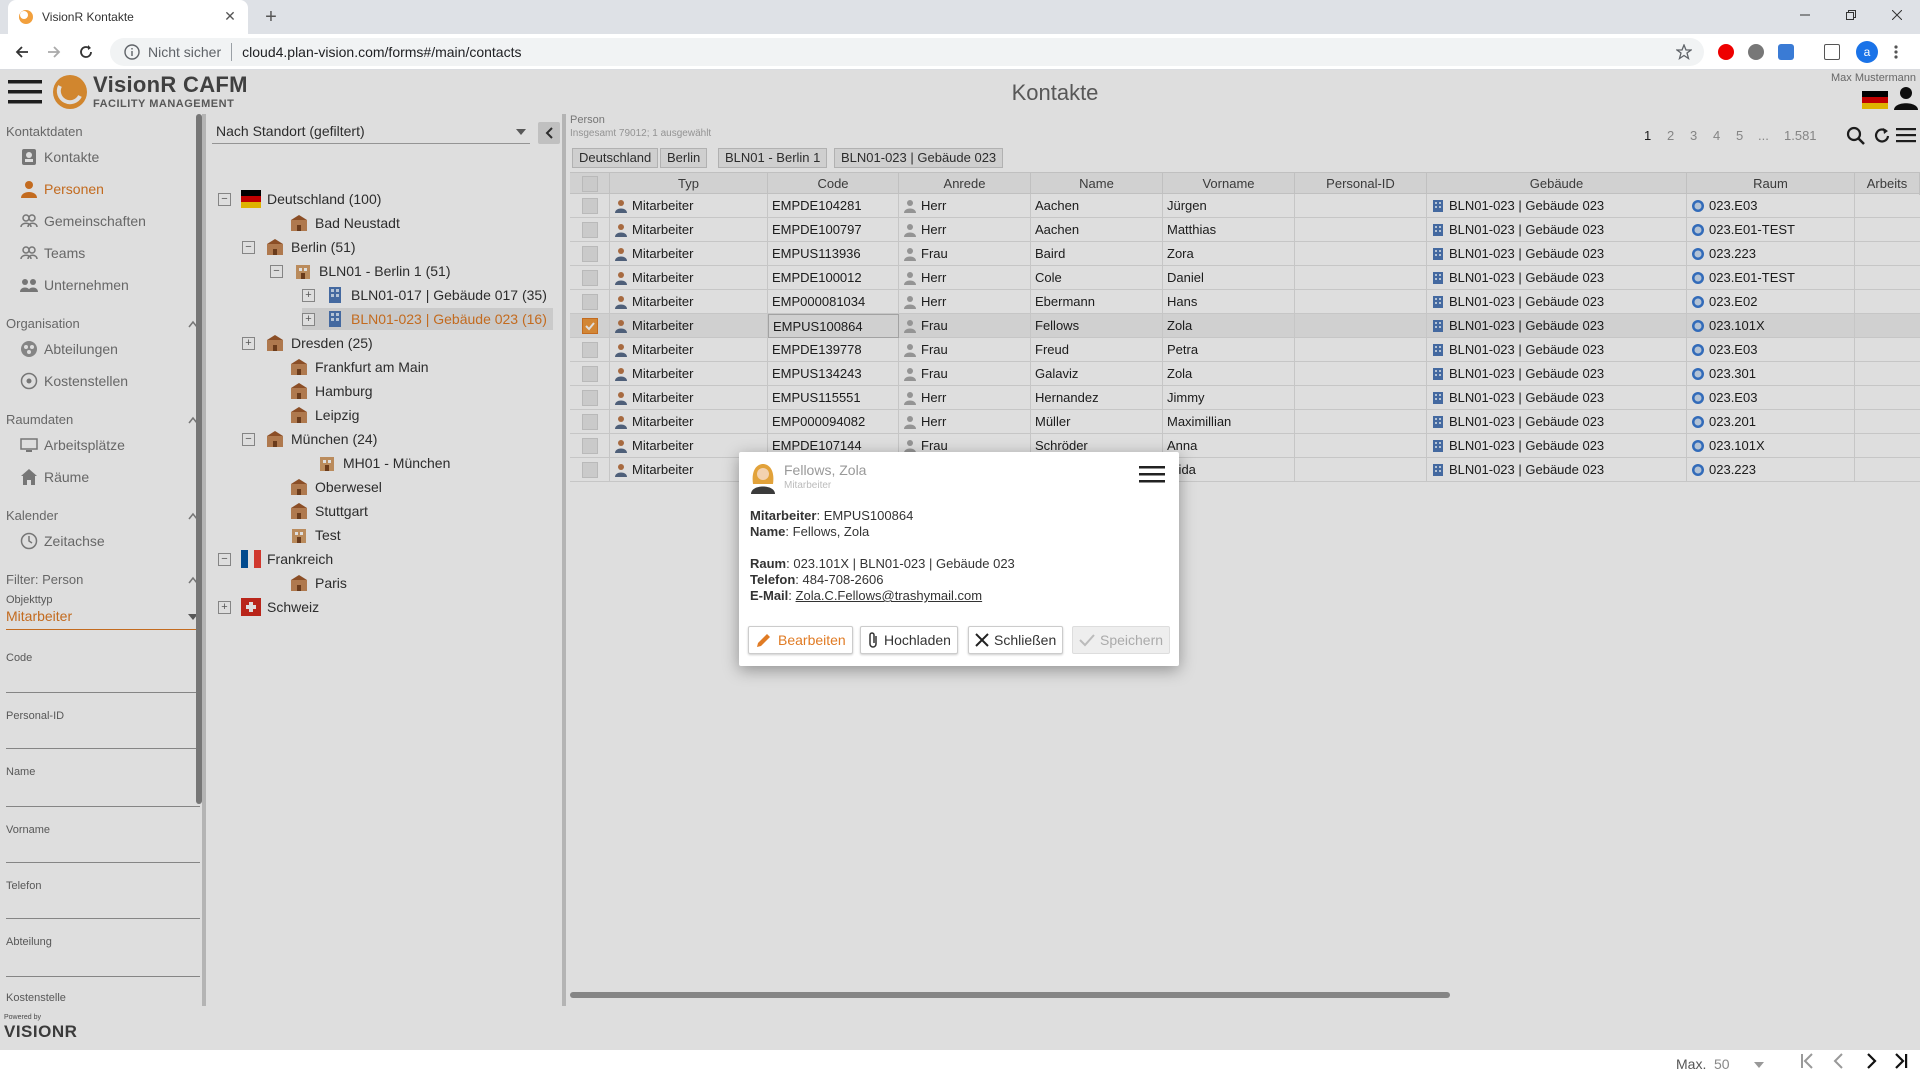  What do you see at coordinates (590, 184) in the screenshot?
I see `select-all-checkbox` at bounding box center [590, 184].